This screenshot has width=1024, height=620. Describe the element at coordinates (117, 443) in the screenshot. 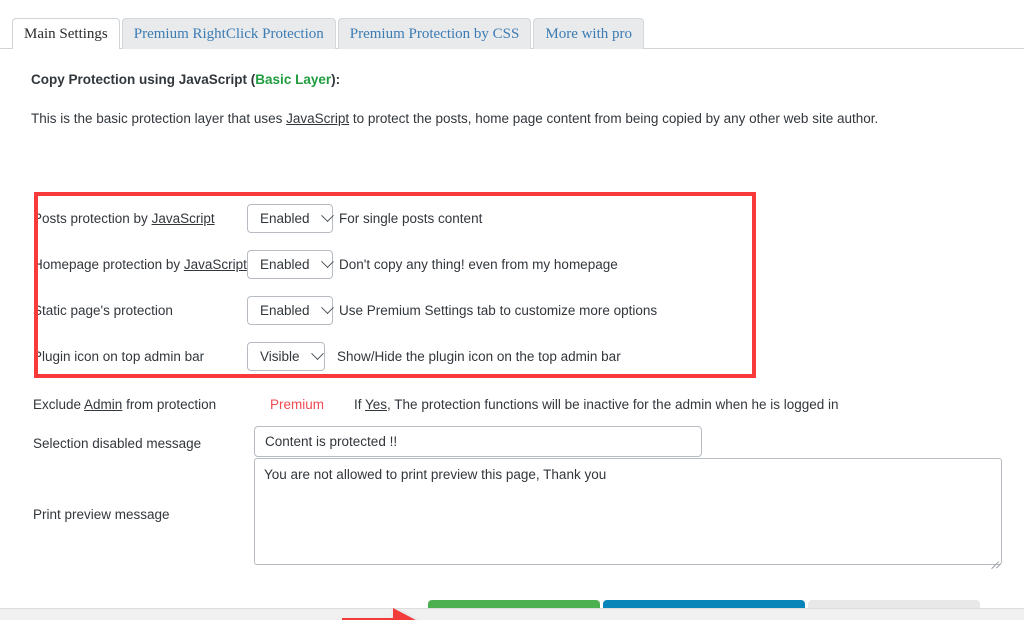

I see `setting-label: Selection disabled message` at that location.